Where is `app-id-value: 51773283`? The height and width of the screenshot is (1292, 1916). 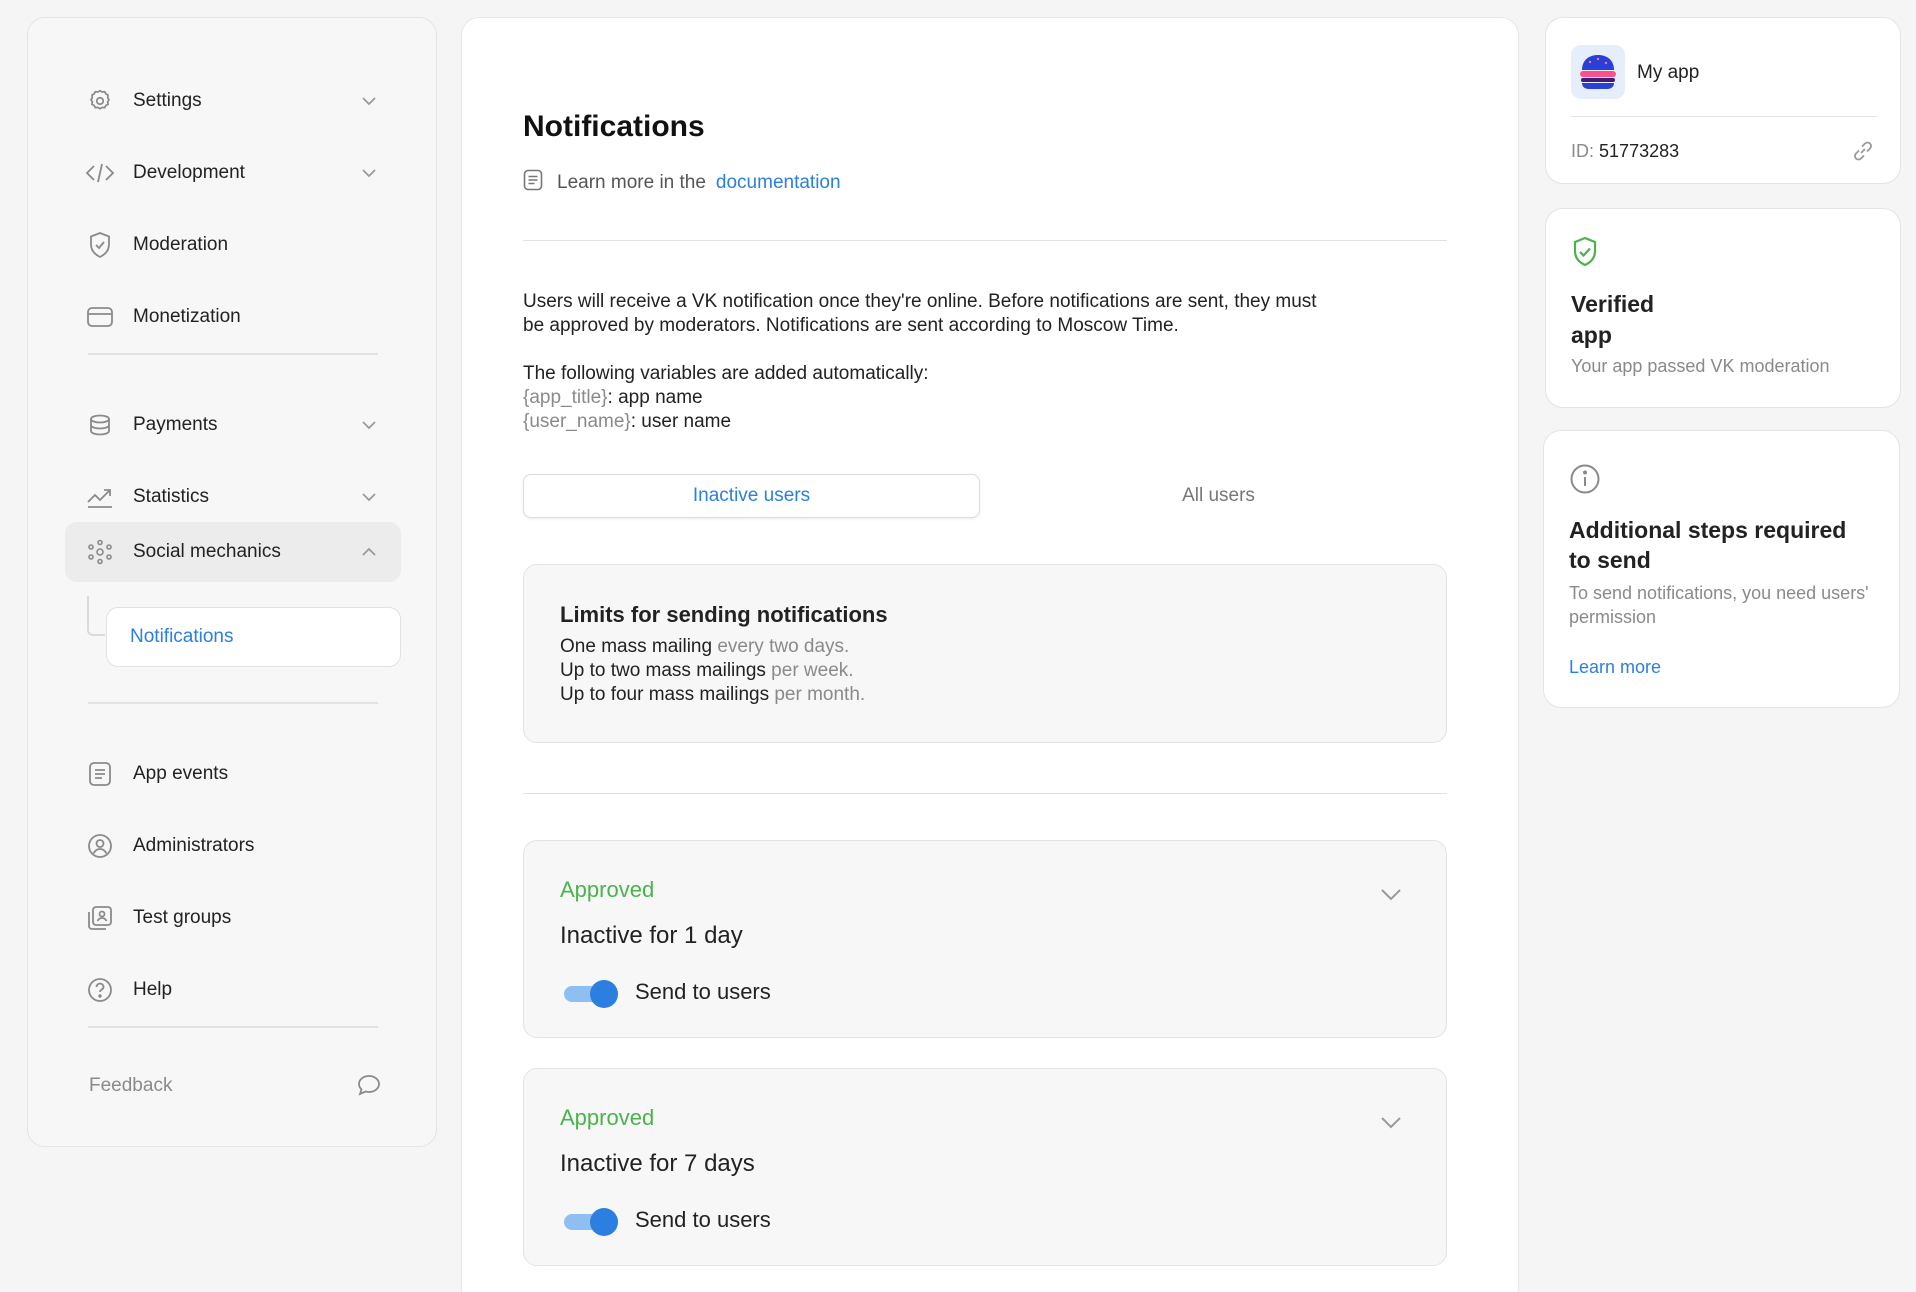
app-id-value: 51773283 is located at coordinates (1639, 151).